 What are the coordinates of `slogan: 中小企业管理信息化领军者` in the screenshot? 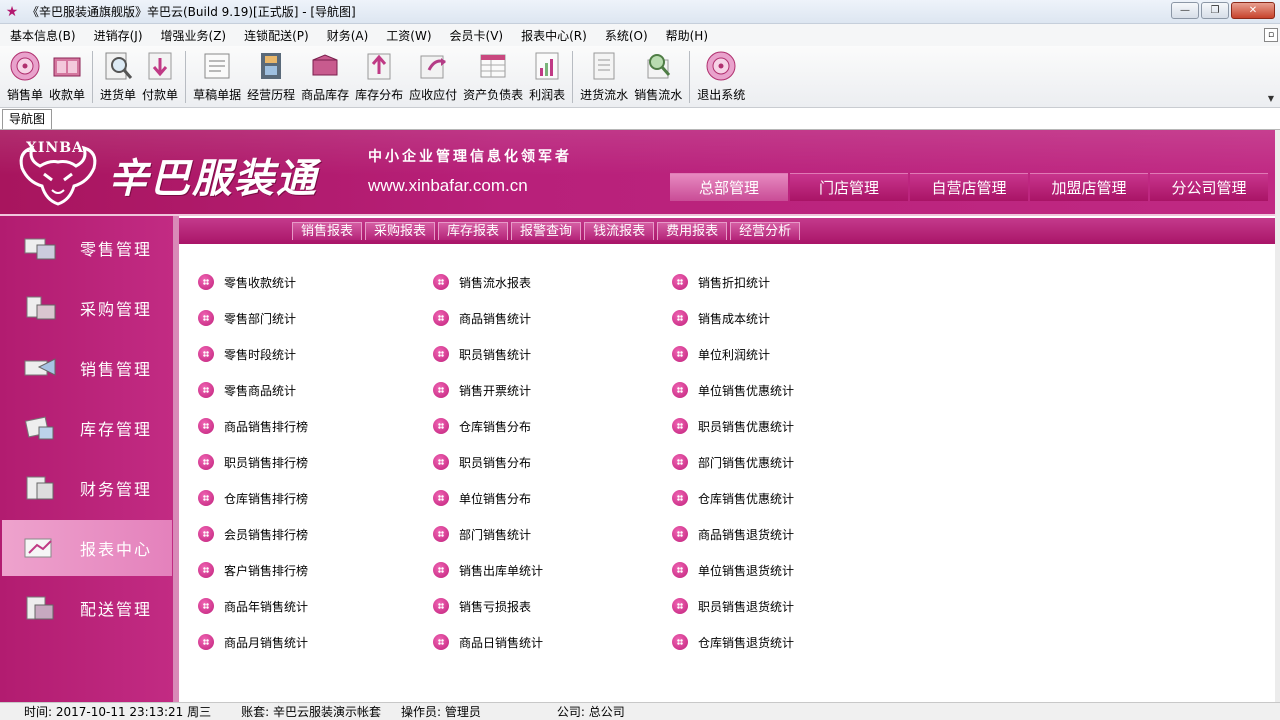 It's located at (470, 157).